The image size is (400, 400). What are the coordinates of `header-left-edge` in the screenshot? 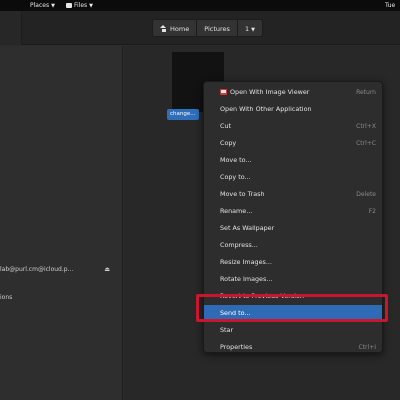 It's located at (11, 28).